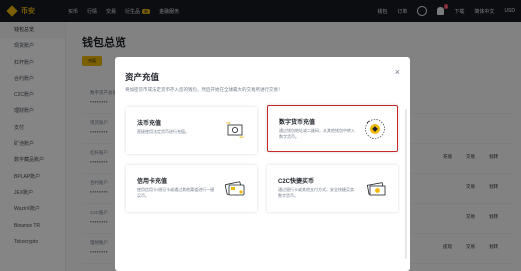  Describe the element at coordinates (397, 72) in the screenshot. I see `close-icon: ×` at that location.